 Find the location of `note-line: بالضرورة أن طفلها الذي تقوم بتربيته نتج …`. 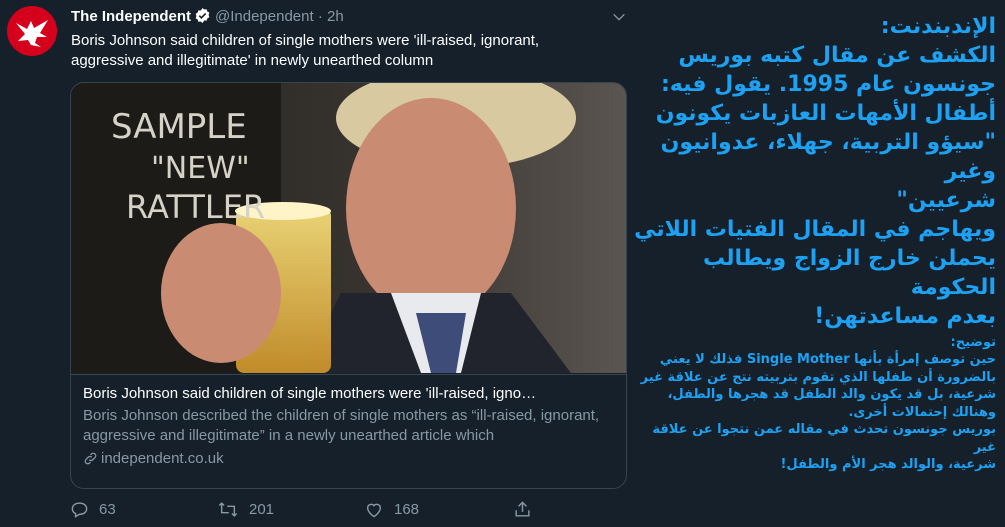

note-line: بالضرورة أن طفلها الذي تقوم بتربيته نتج … is located at coordinates (818, 377).